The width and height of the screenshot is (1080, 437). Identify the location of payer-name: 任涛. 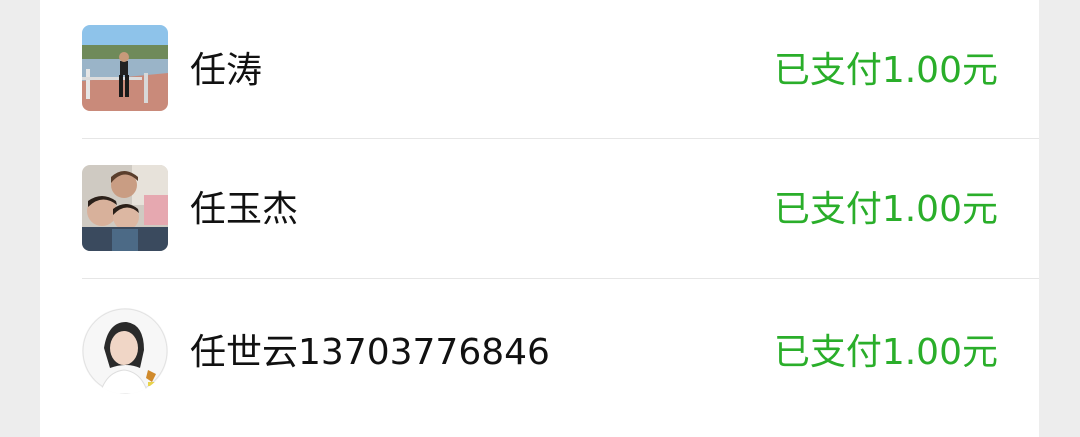
(226, 70).